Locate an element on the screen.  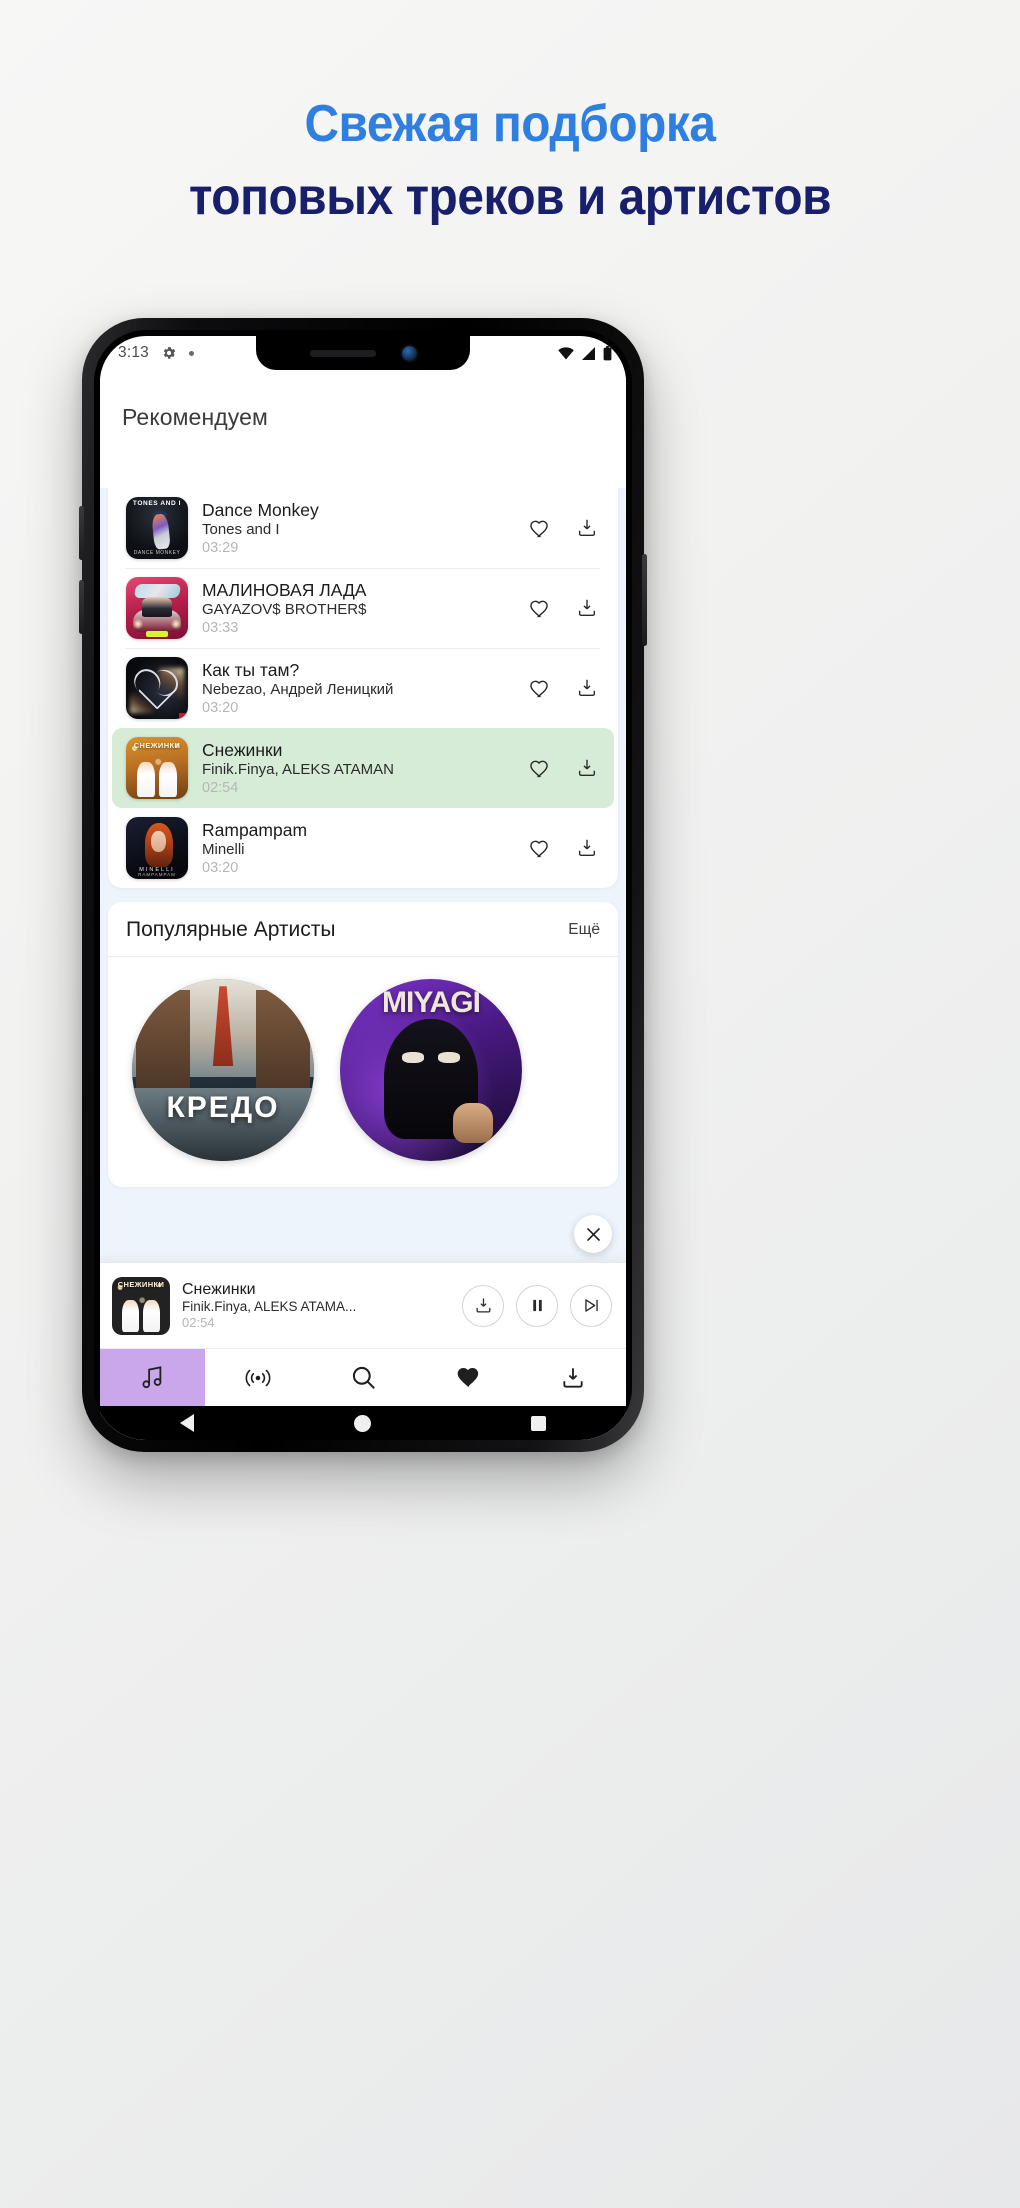
nav-favorites is located at coordinates (468, 1377).